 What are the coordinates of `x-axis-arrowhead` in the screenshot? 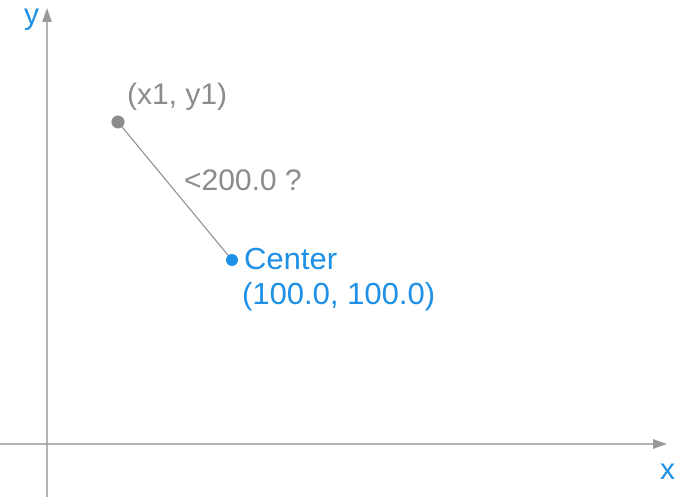 It's located at (660, 444).